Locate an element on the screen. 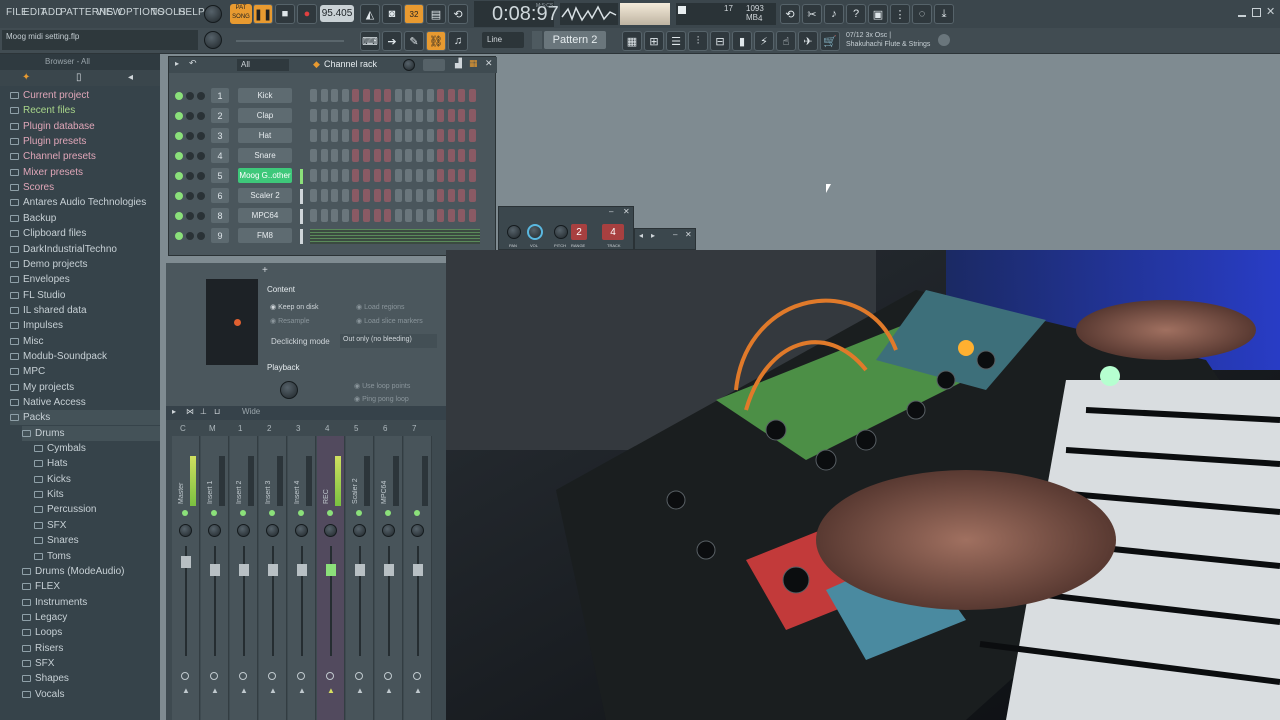  browser-item: Mixer presets is located at coordinates (46, 172).